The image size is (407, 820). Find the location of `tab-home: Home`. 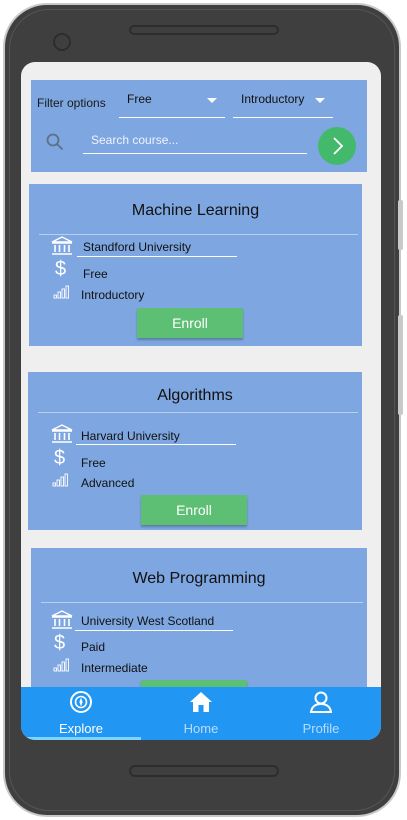

tab-home: Home is located at coordinates (201, 713).